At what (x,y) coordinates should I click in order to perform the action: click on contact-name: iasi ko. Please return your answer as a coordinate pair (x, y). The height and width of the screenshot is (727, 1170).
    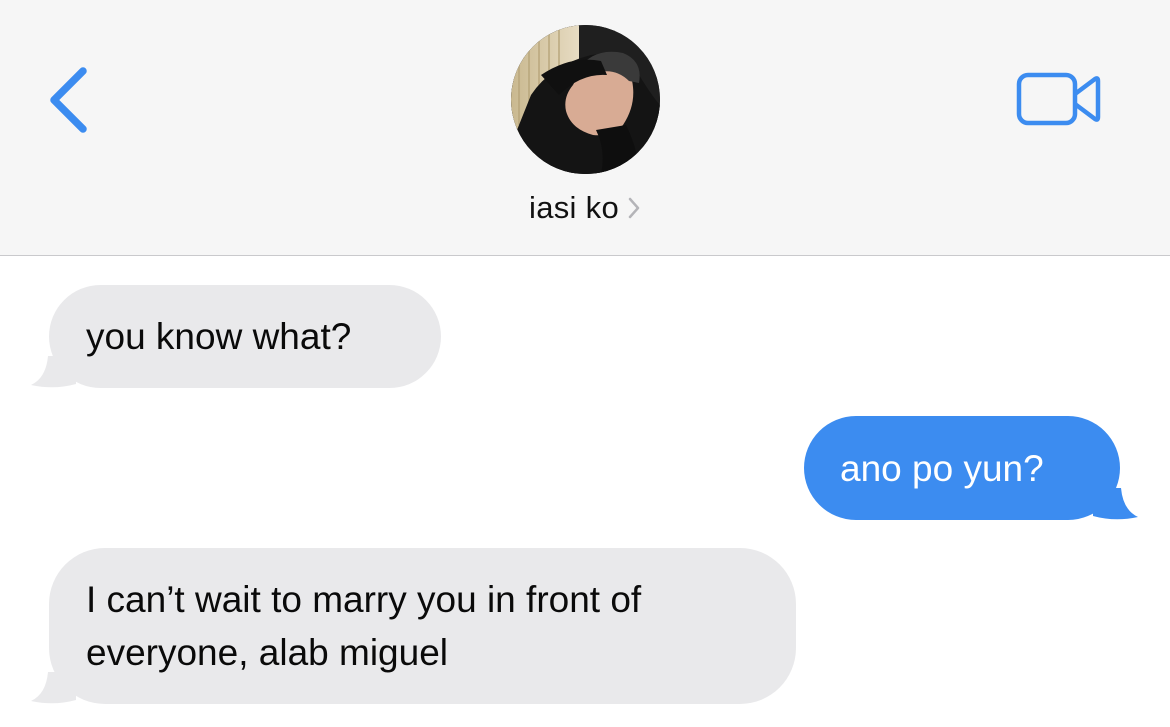
    Looking at the image, I should click on (574, 207).